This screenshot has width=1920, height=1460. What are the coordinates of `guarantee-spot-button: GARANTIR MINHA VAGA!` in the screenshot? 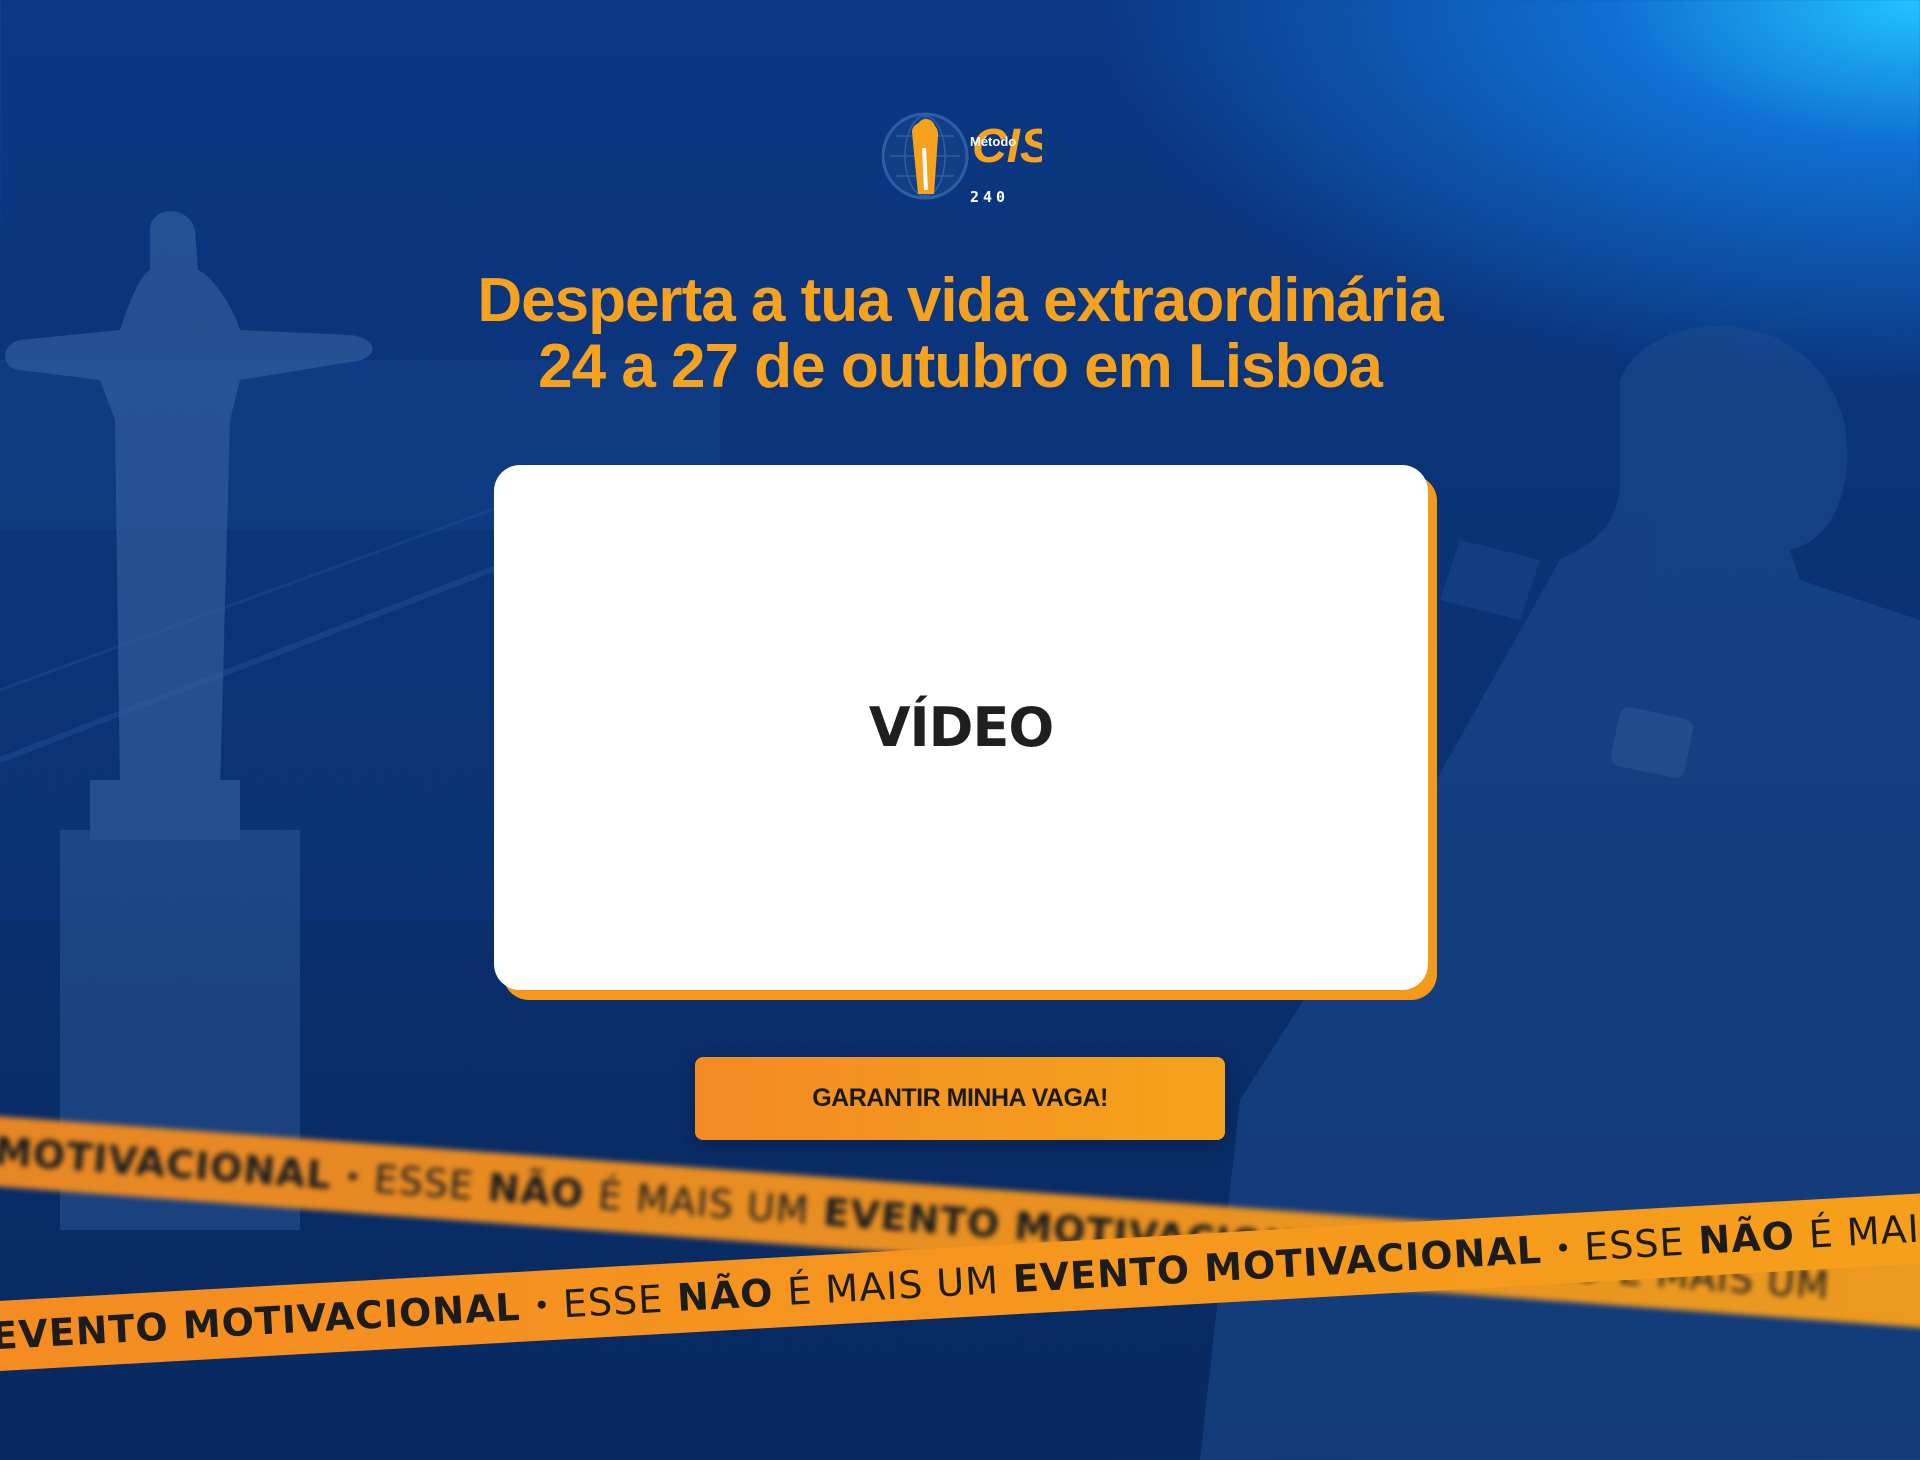 It's located at (960, 1098).